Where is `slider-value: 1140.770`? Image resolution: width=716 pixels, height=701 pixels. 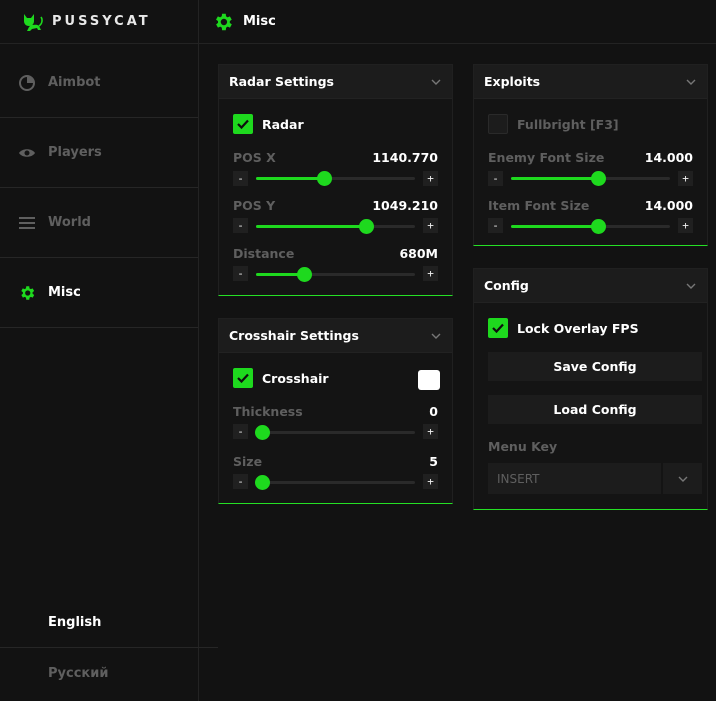 slider-value: 1140.770 is located at coordinates (405, 157).